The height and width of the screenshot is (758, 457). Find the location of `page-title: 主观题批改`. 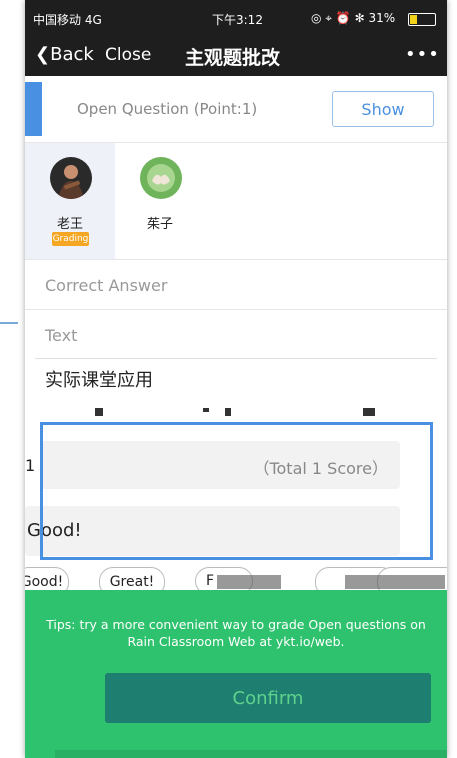

page-title: 主观题批改 is located at coordinates (233, 58).